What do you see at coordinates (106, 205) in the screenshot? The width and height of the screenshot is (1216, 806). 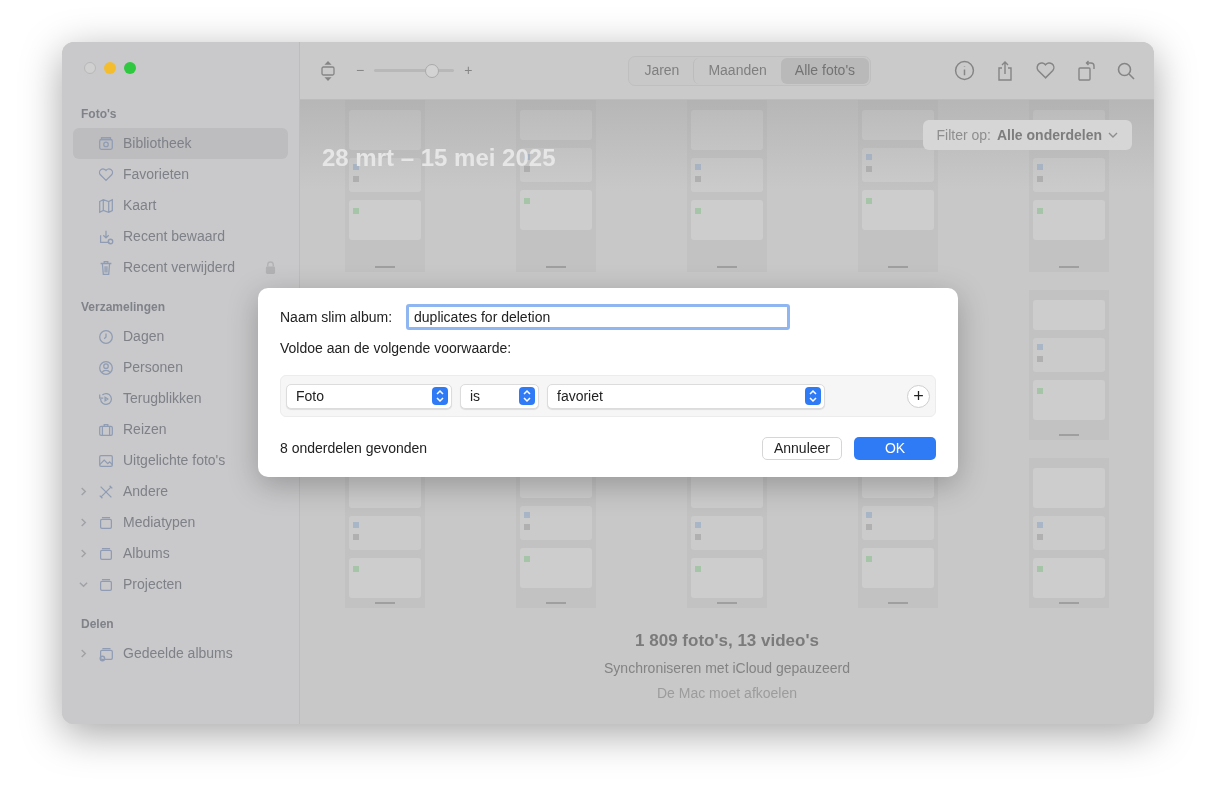 I see `map-icon` at bounding box center [106, 205].